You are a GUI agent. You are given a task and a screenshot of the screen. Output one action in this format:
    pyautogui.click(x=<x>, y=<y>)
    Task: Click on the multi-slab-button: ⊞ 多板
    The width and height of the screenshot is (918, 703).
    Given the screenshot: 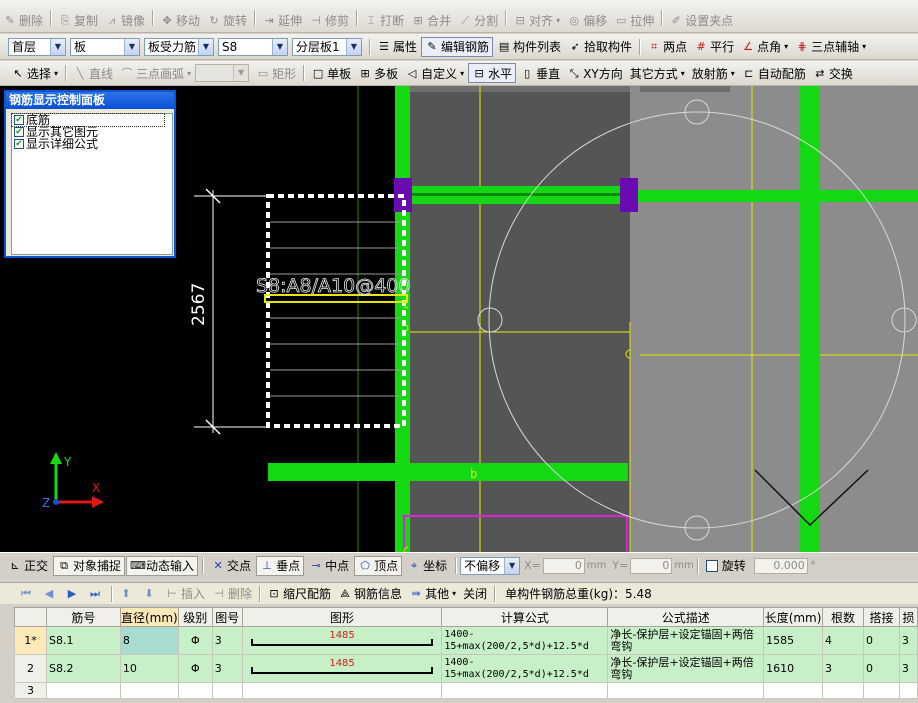 What is the action you would take?
    pyautogui.click(x=378, y=73)
    